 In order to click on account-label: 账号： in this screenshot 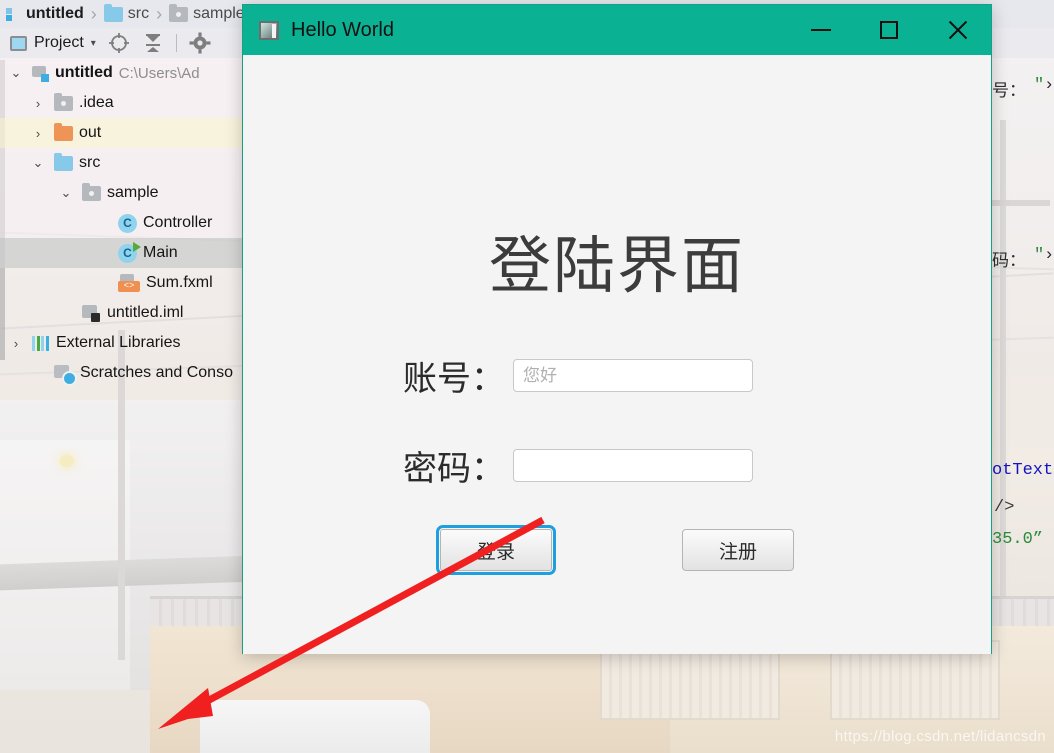, I will do `click(454, 379)`.